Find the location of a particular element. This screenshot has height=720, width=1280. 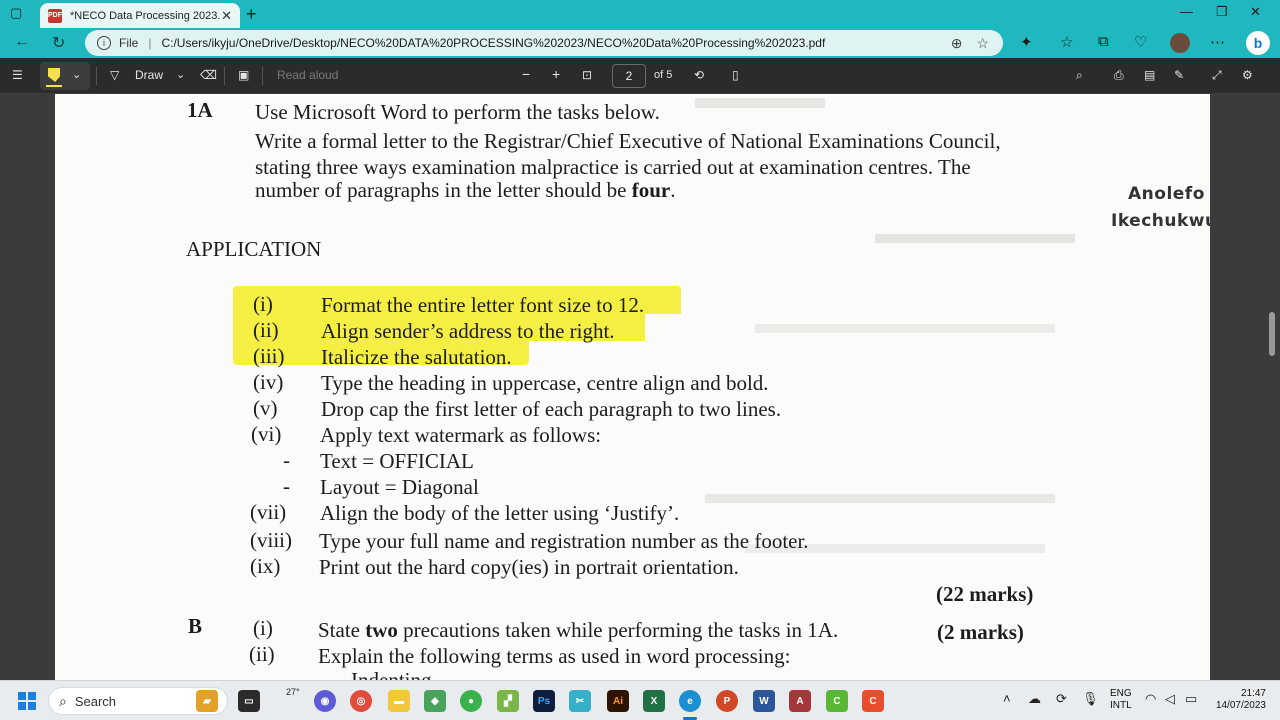

microphone-icon: 🎙 is located at coordinates (1090, 699).